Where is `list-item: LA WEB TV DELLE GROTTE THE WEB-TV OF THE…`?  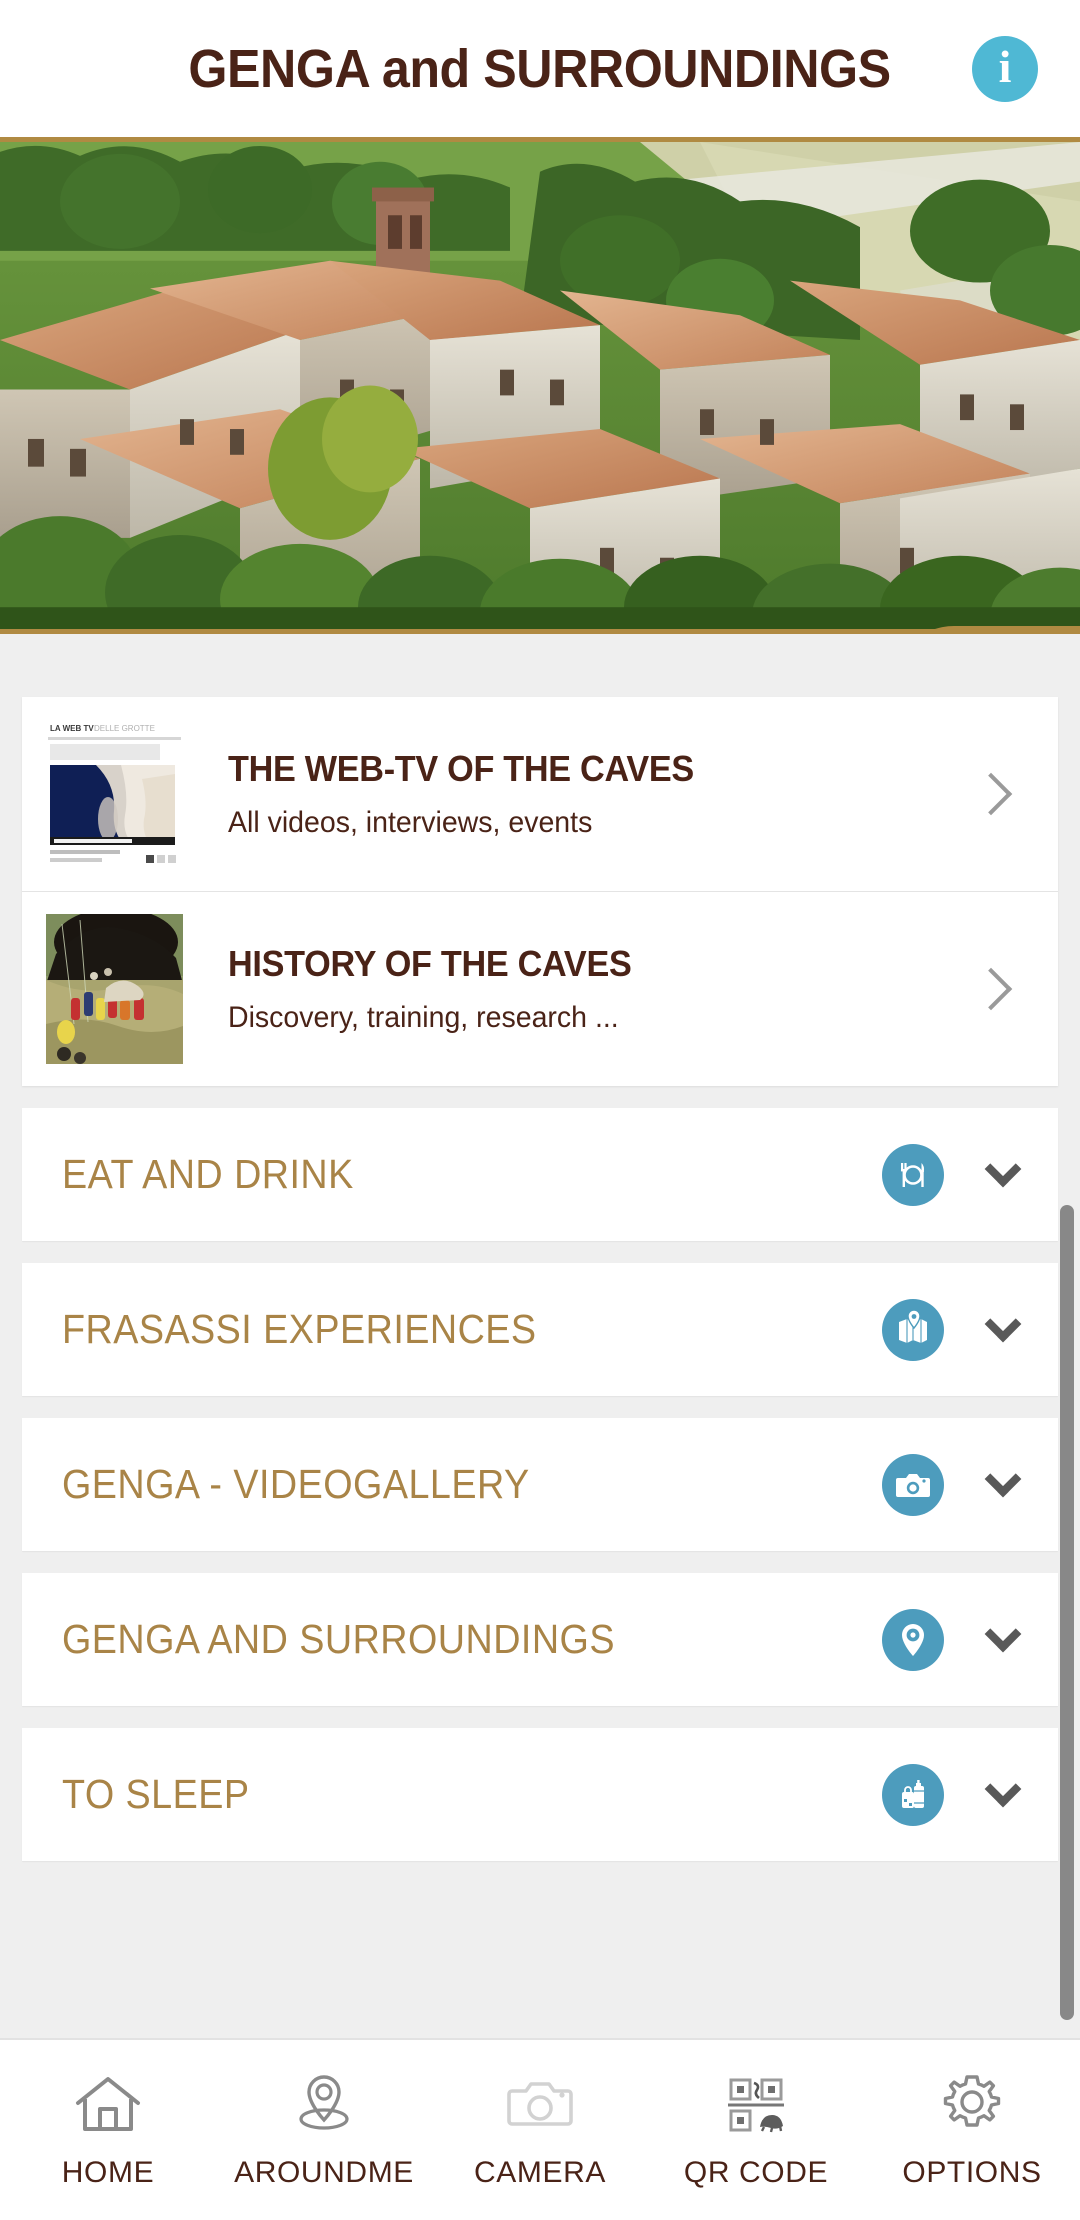 list-item: LA WEB TV DELLE GROTTE THE WEB-TV OF THE… is located at coordinates (540, 794).